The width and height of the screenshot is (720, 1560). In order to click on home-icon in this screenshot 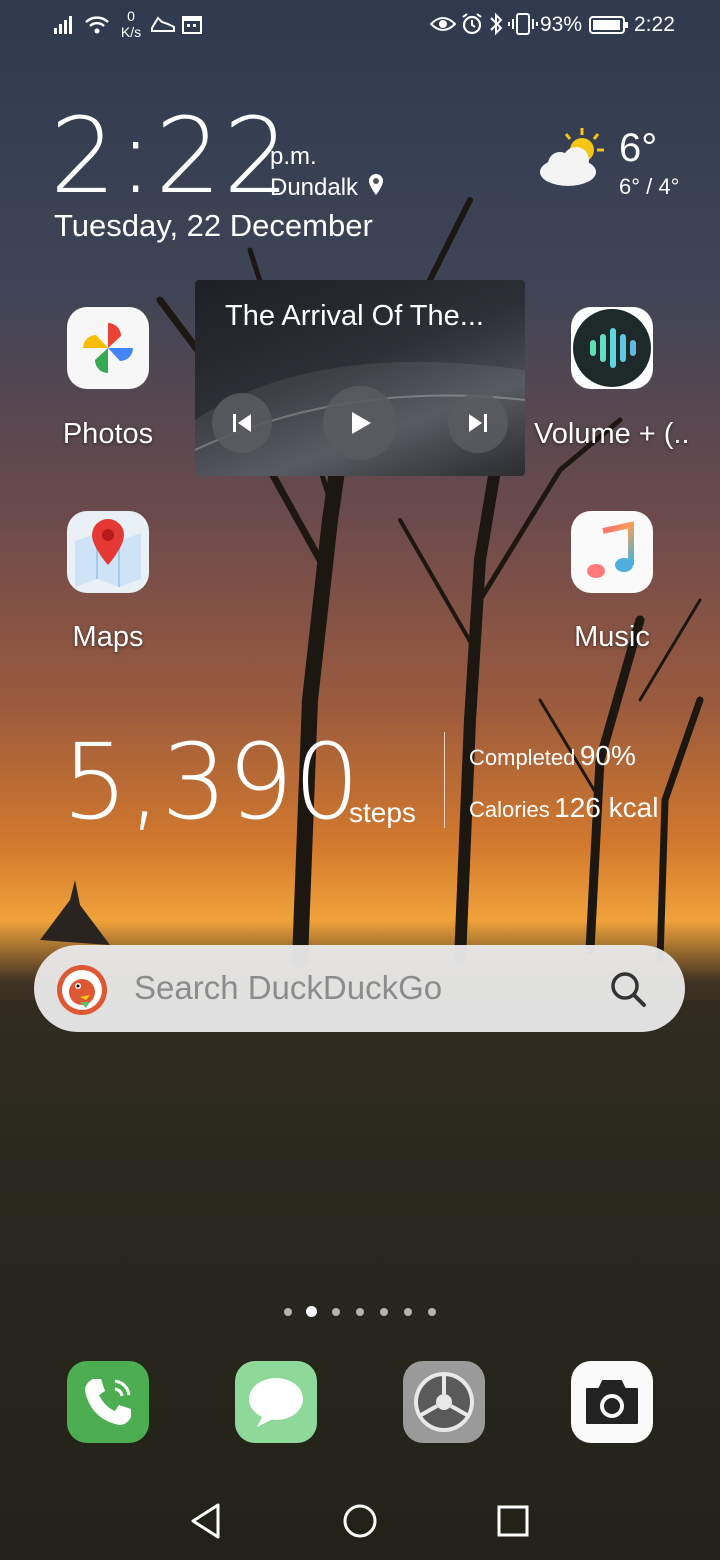, I will do `click(360, 1521)`.